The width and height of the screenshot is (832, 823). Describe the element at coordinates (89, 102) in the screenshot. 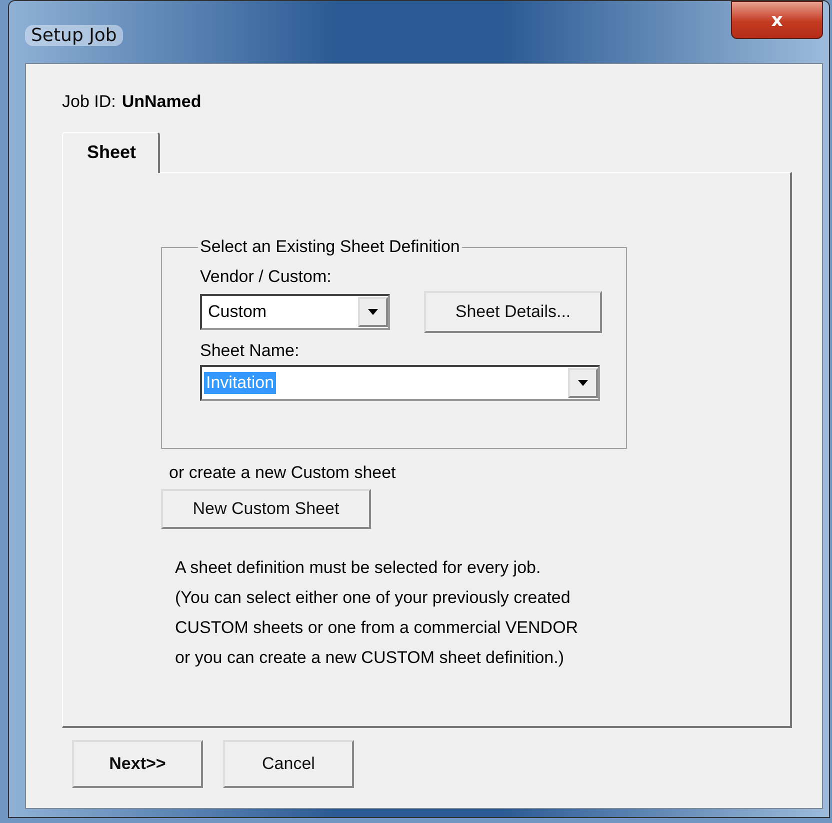

I see `job-id-label: Job ID:` at that location.